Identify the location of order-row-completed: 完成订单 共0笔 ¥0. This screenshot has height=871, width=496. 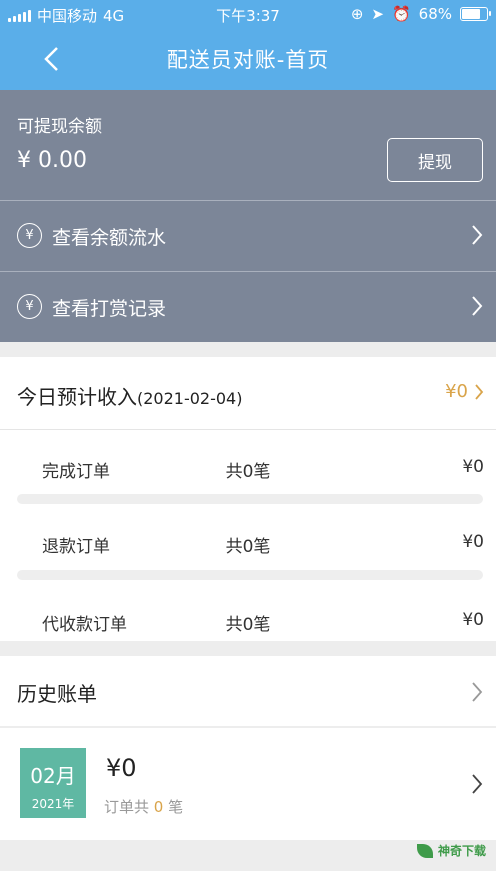
(248, 467).